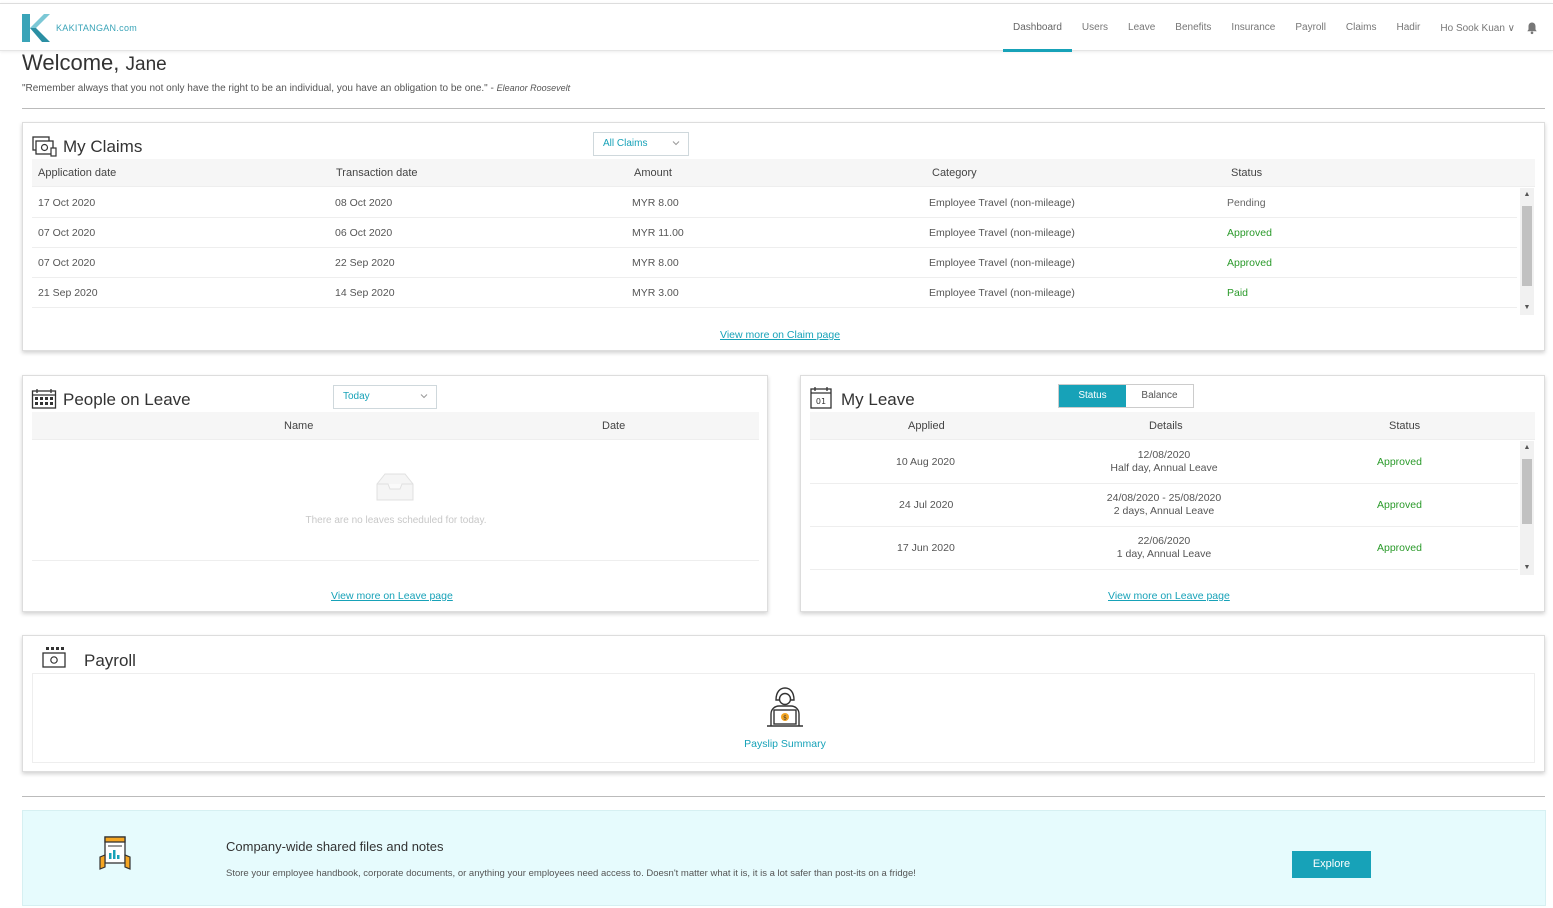 The height and width of the screenshot is (908, 1553). What do you see at coordinates (36, 28) in the screenshot?
I see `logo-k-icon` at bounding box center [36, 28].